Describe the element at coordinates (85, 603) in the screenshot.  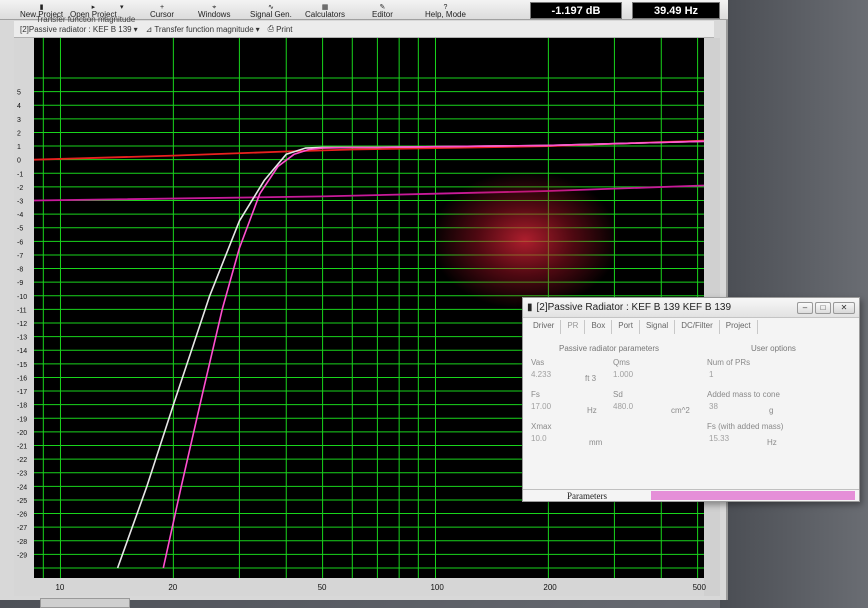
I see `status-tab` at that location.